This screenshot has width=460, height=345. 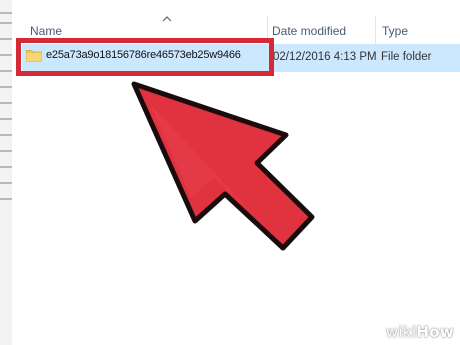 What do you see at coordinates (419, 332) in the screenshot?
I see `wikihow-watermark: wikiHow` at bounding box center [419, 332].